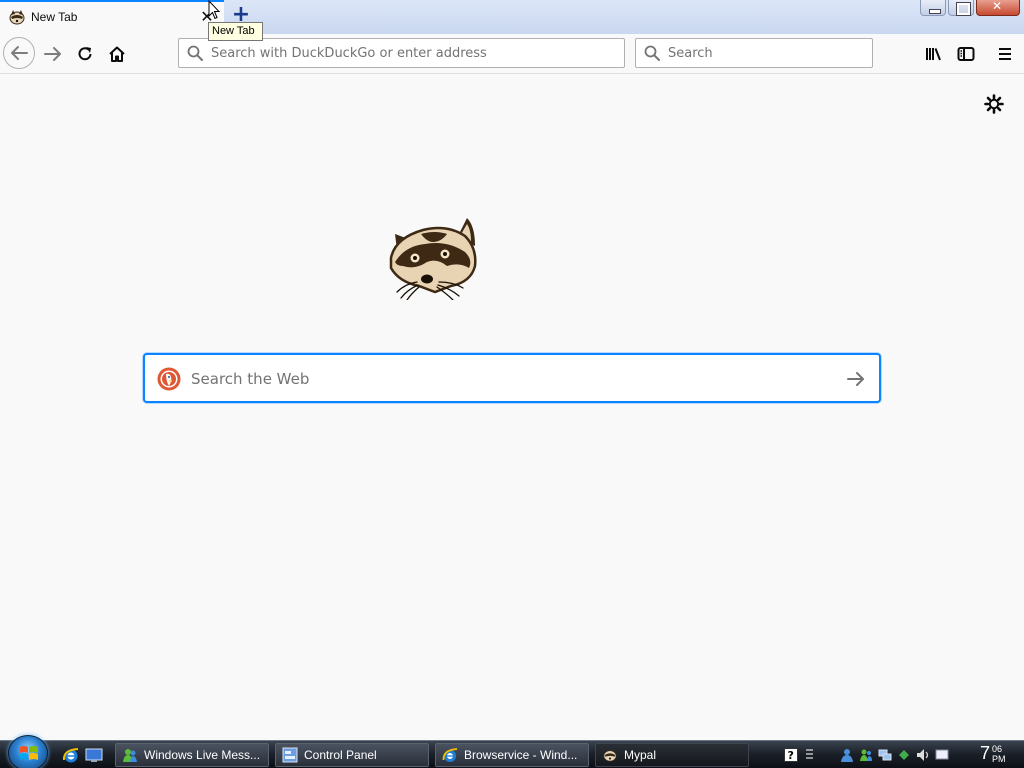 The height and width of the screenshot is (768, 1024). Describe the element at coordinates (856, 379) in the screenshot. I see `arrow-right-icon` at that location.